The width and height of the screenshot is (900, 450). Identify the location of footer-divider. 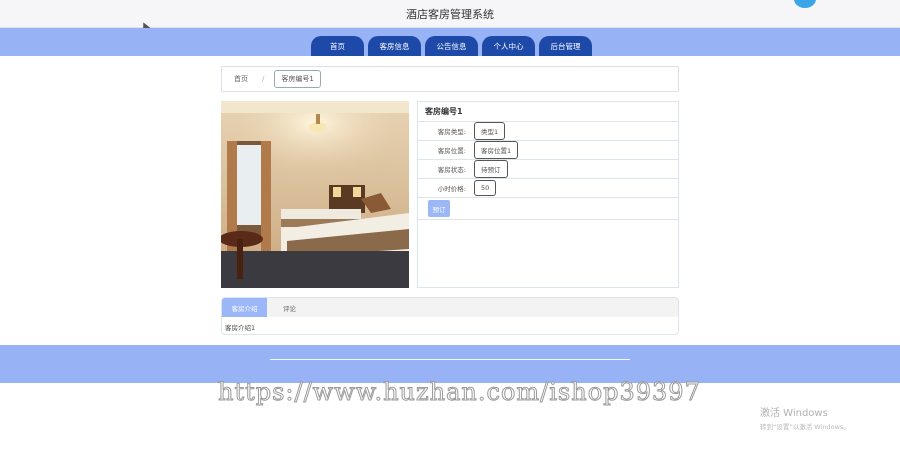
(450, 359).